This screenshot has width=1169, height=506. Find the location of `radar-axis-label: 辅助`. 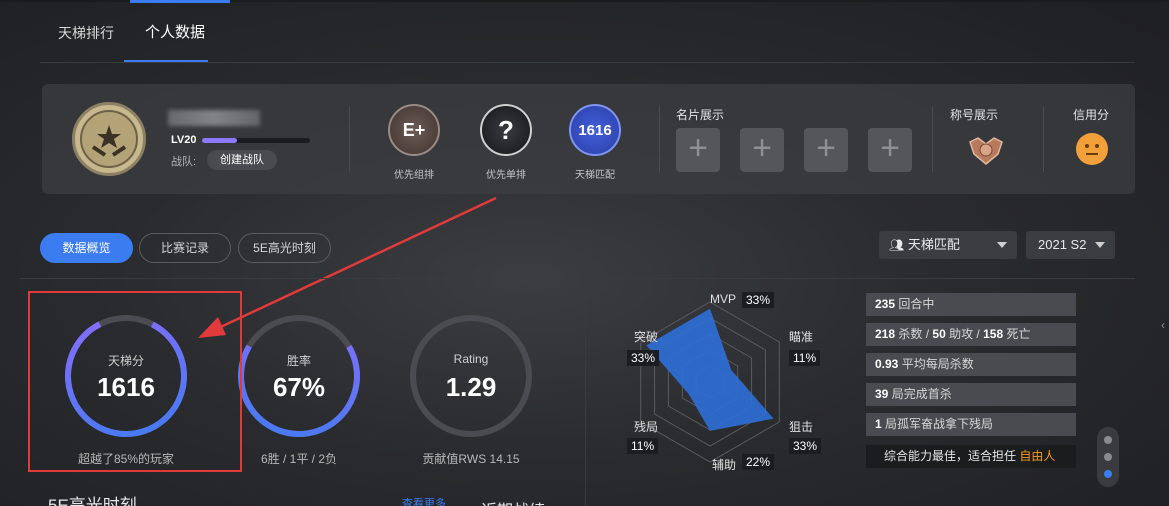

radar-axis-label: 辅助 is located at coordinates (724, 465).